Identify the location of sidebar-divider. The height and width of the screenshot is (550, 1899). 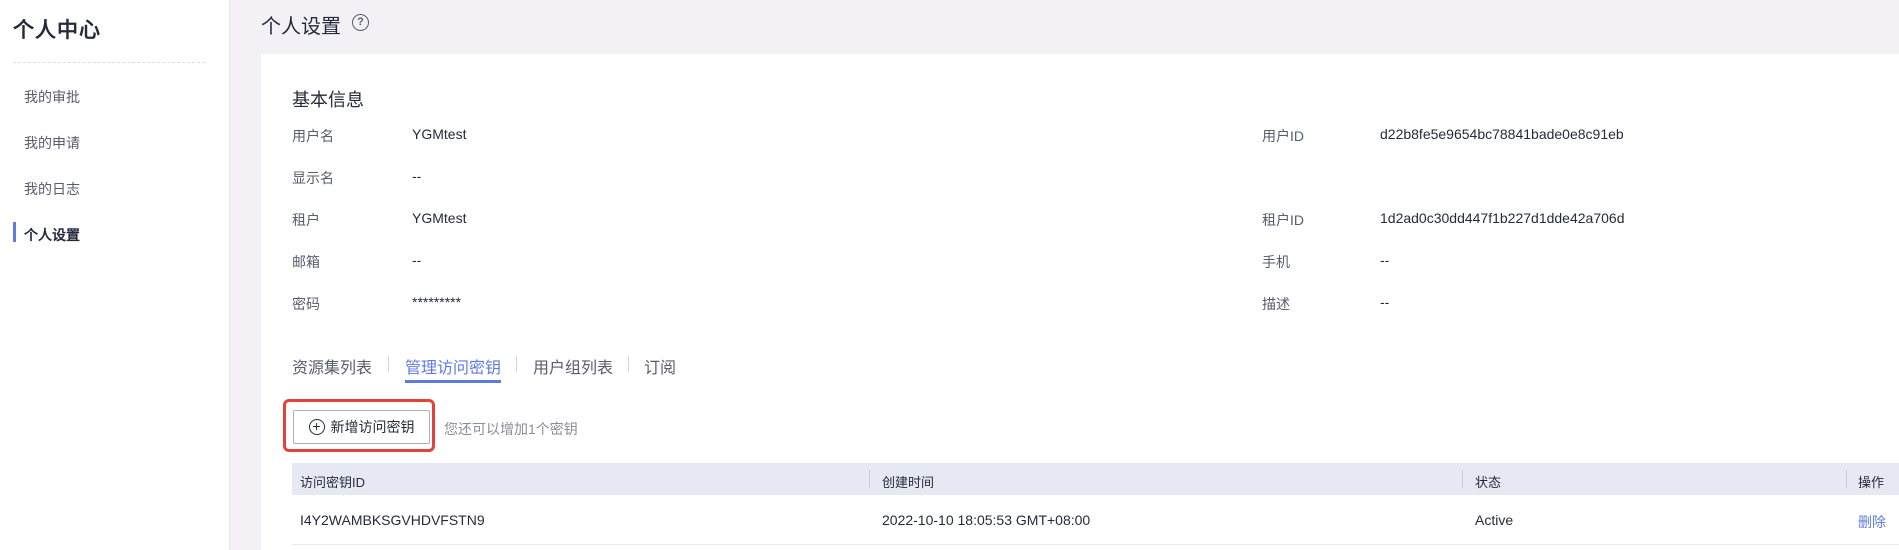
(109, 62).